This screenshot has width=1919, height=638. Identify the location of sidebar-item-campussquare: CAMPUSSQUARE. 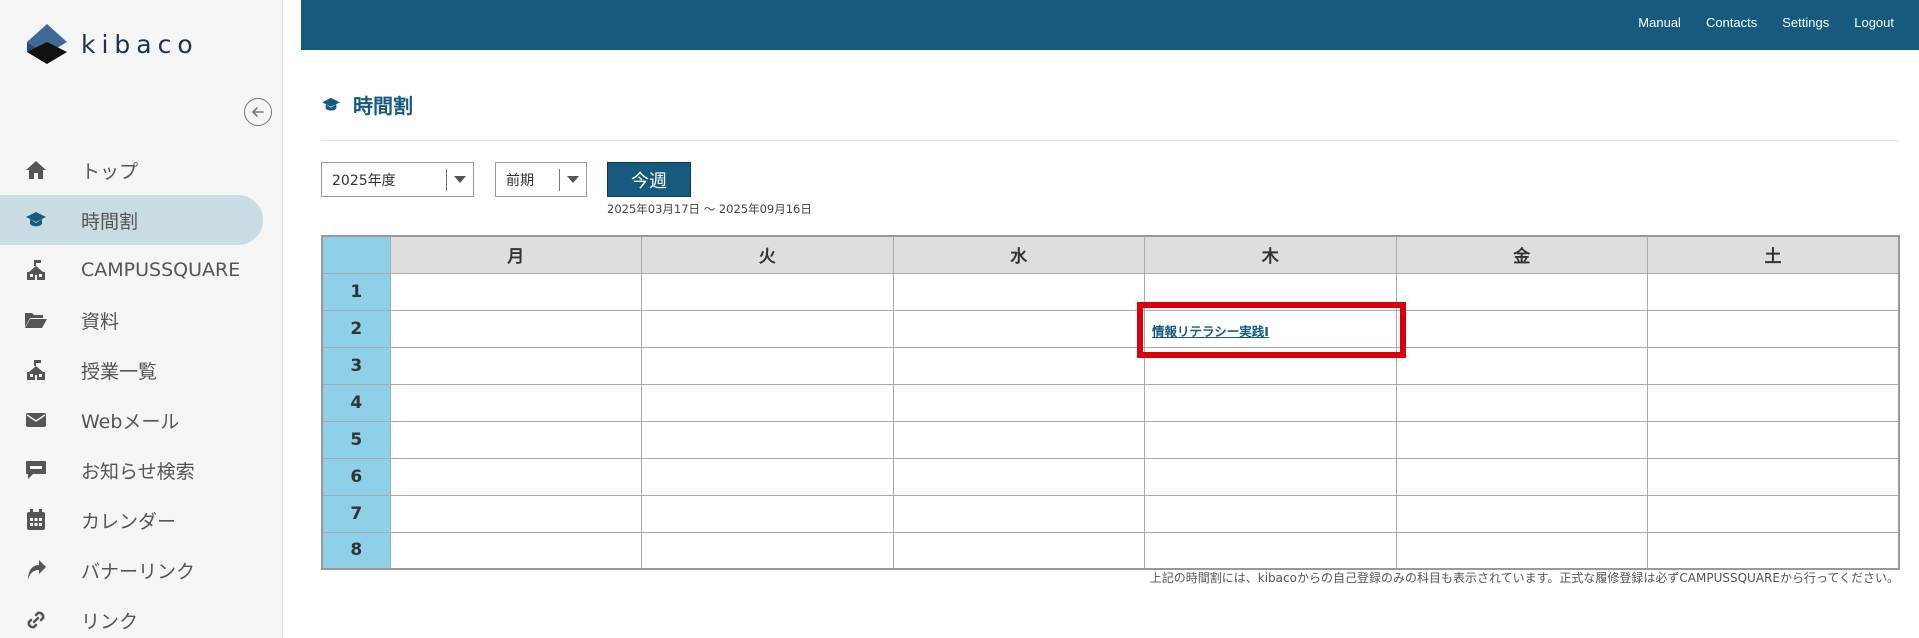
(141, 270).